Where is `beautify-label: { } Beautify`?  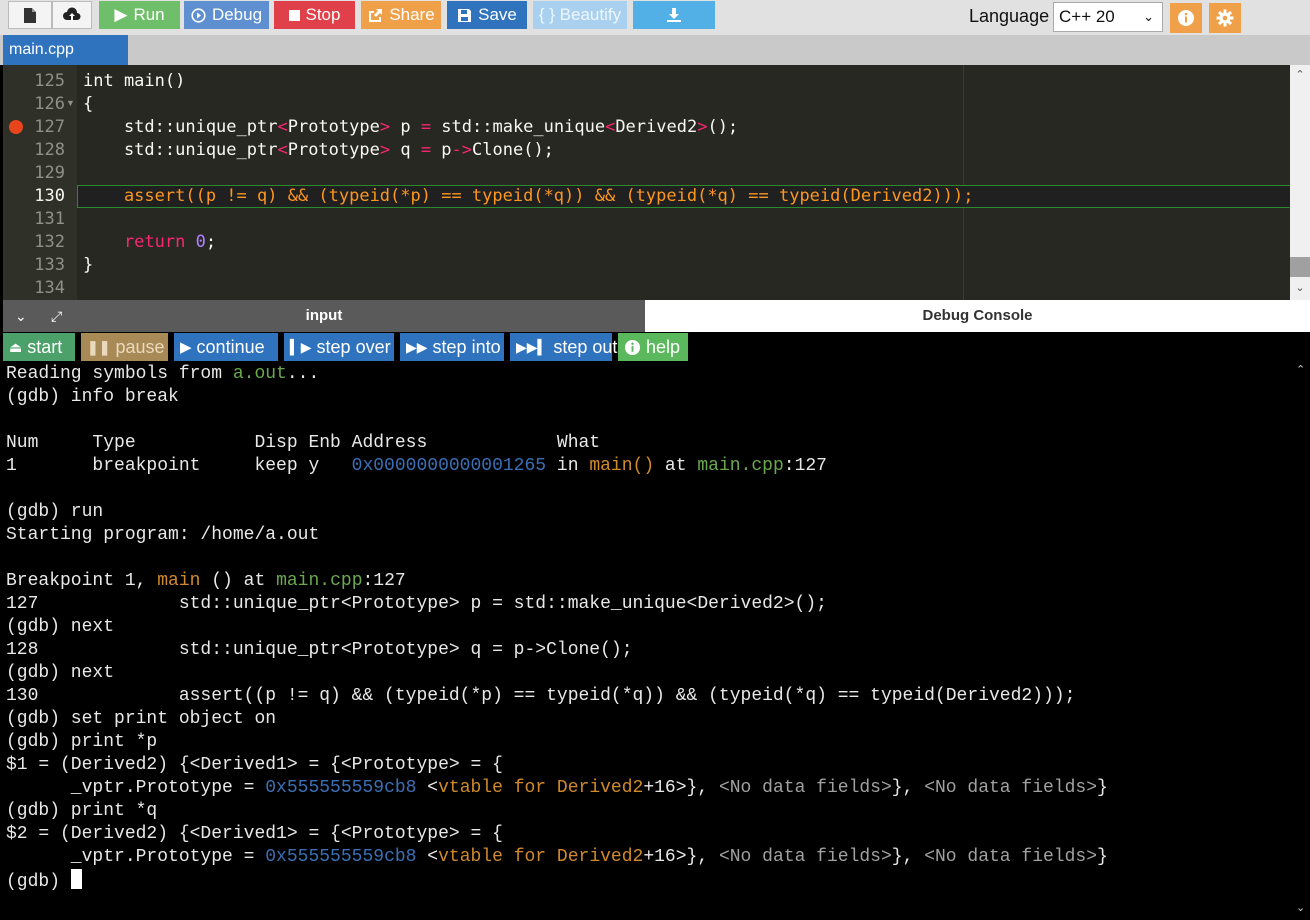 beautify-label: { } Beautify is located at coordinates (580, 14).